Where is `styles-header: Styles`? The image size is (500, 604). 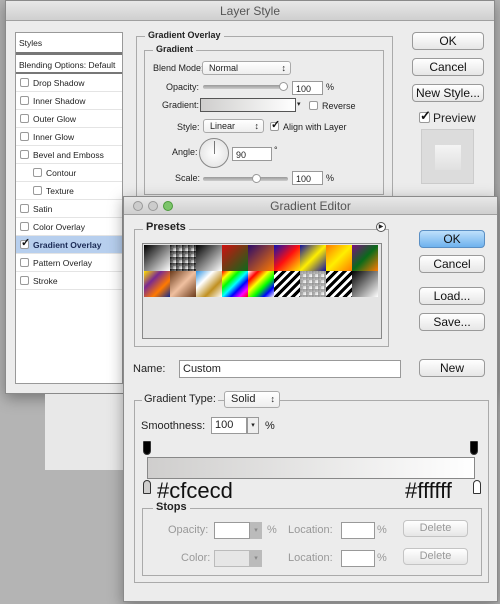 styles-header: Styles is located at coordinates (69, 44).